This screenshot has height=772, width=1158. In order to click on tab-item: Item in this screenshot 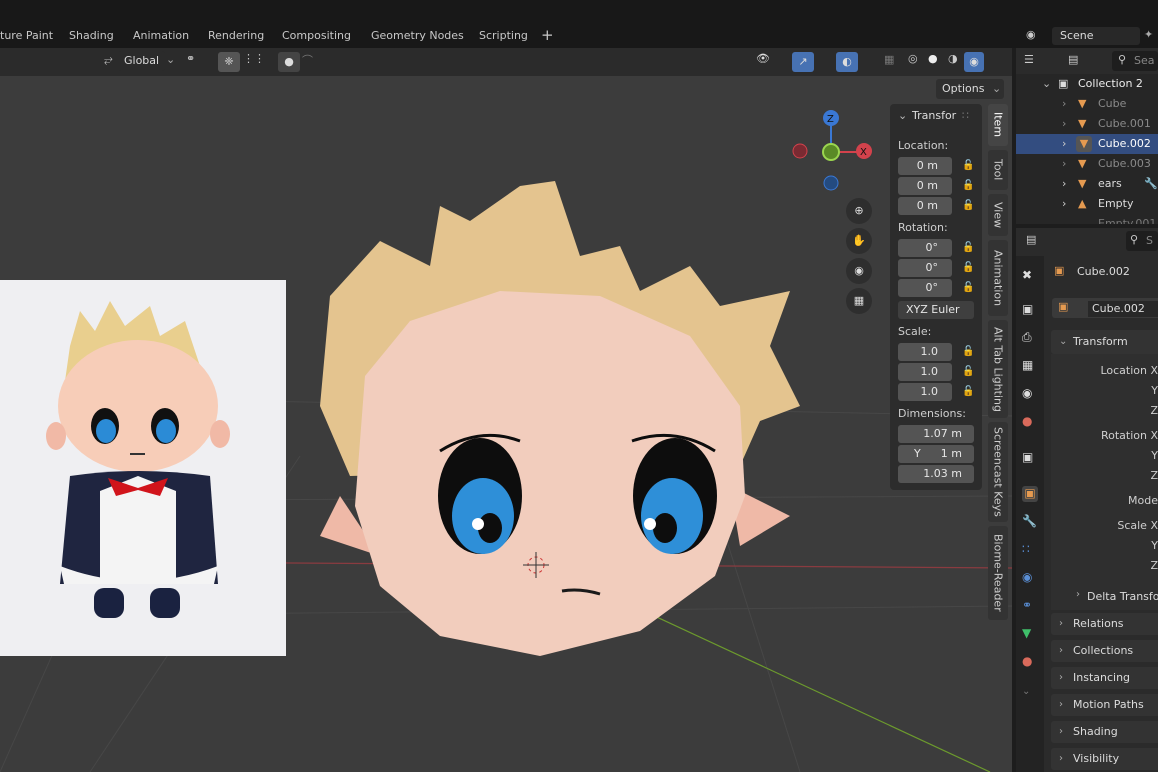, I will do `click(998, 125)`.